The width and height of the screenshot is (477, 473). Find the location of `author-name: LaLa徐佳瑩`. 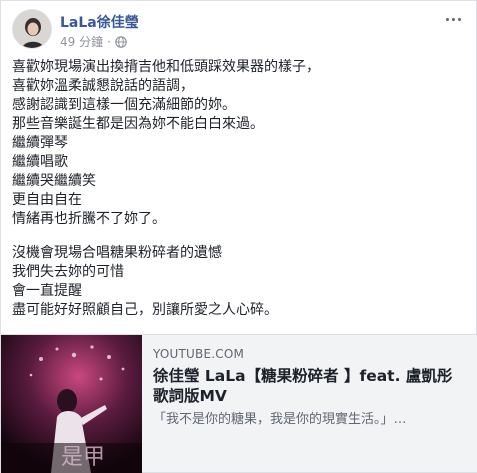

author-name: LaLa徐佳瑩 is located at coordinates (99, 22).